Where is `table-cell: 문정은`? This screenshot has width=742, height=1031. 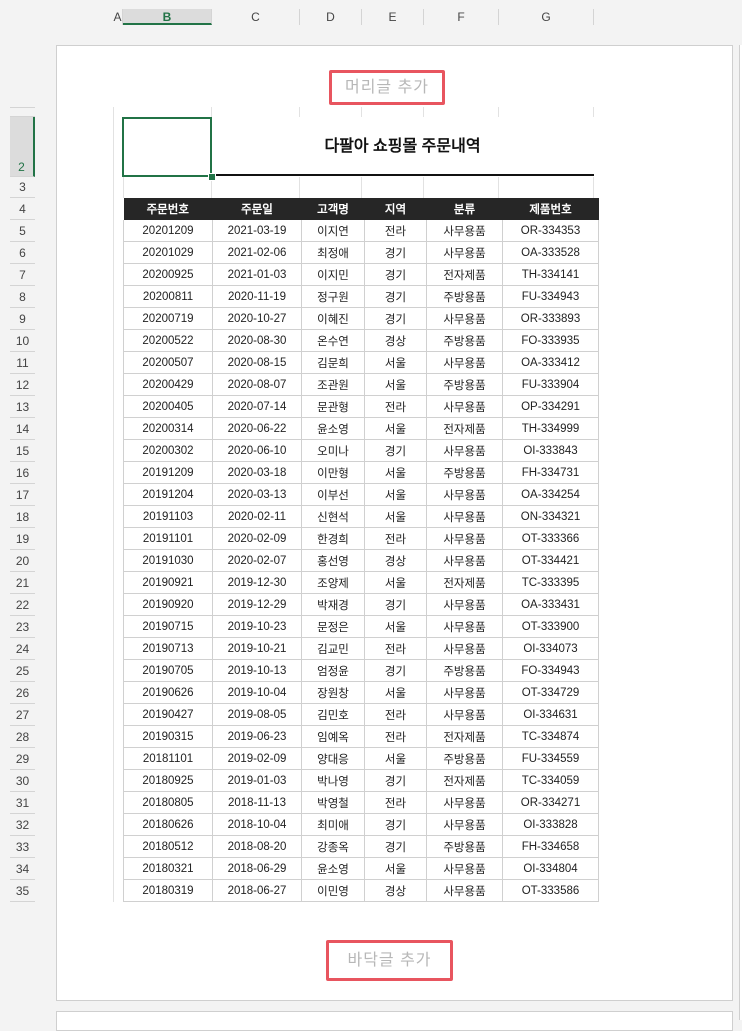
table-cell: 문정은 is located at coordinates (333, 626).